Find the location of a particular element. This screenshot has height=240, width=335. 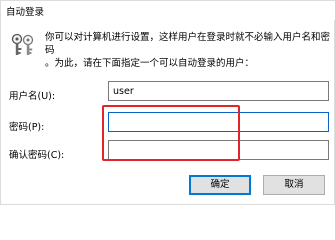

window-title: 自动登录 is located at coordinates (25, 12).